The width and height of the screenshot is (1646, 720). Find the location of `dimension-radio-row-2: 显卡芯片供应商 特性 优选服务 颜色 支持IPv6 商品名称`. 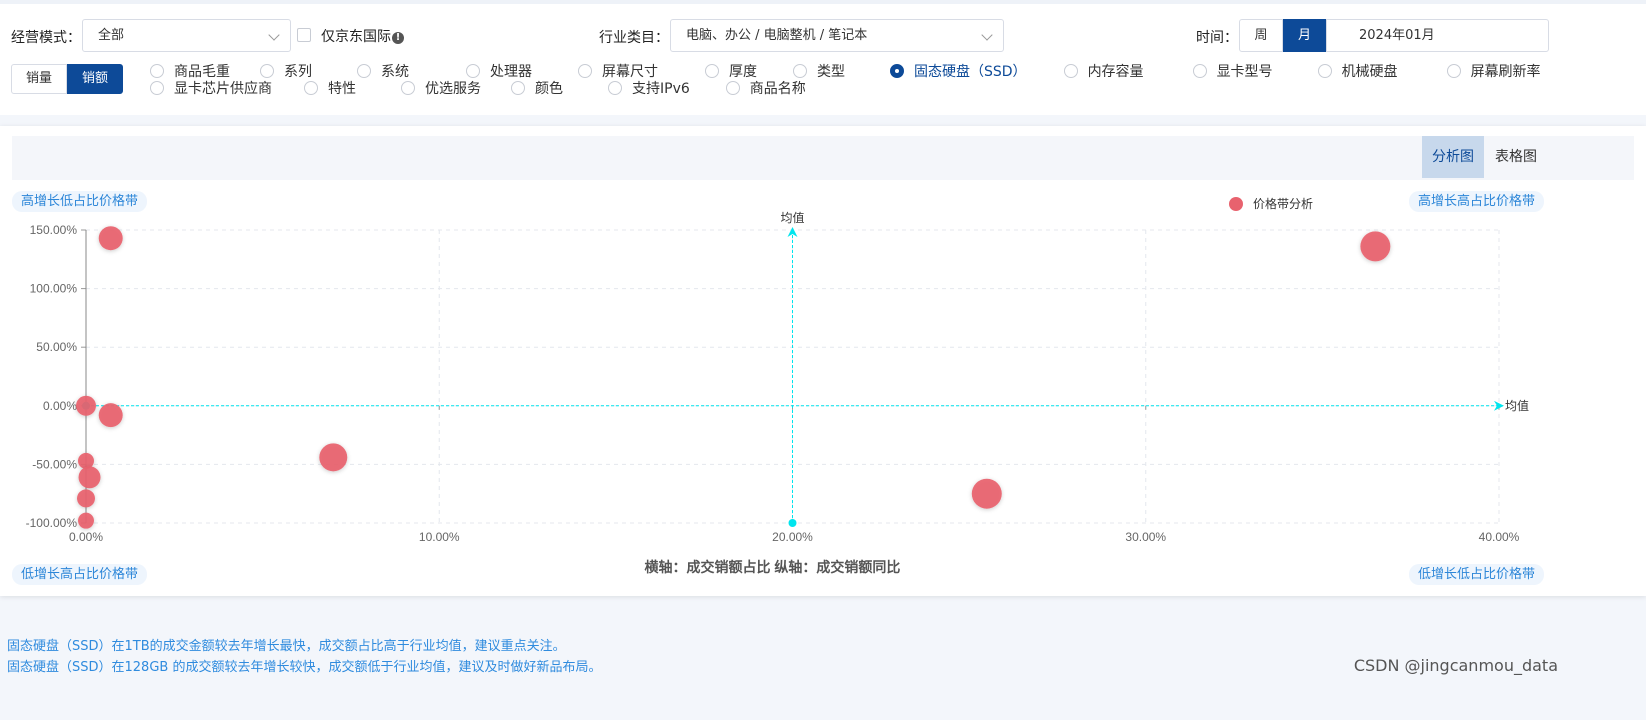

dimension-radio-row-2: 显卡芯片供应商 特性 优选服务 颜色 支持IPv6 商品名称 is located at coordinates (478, 88).